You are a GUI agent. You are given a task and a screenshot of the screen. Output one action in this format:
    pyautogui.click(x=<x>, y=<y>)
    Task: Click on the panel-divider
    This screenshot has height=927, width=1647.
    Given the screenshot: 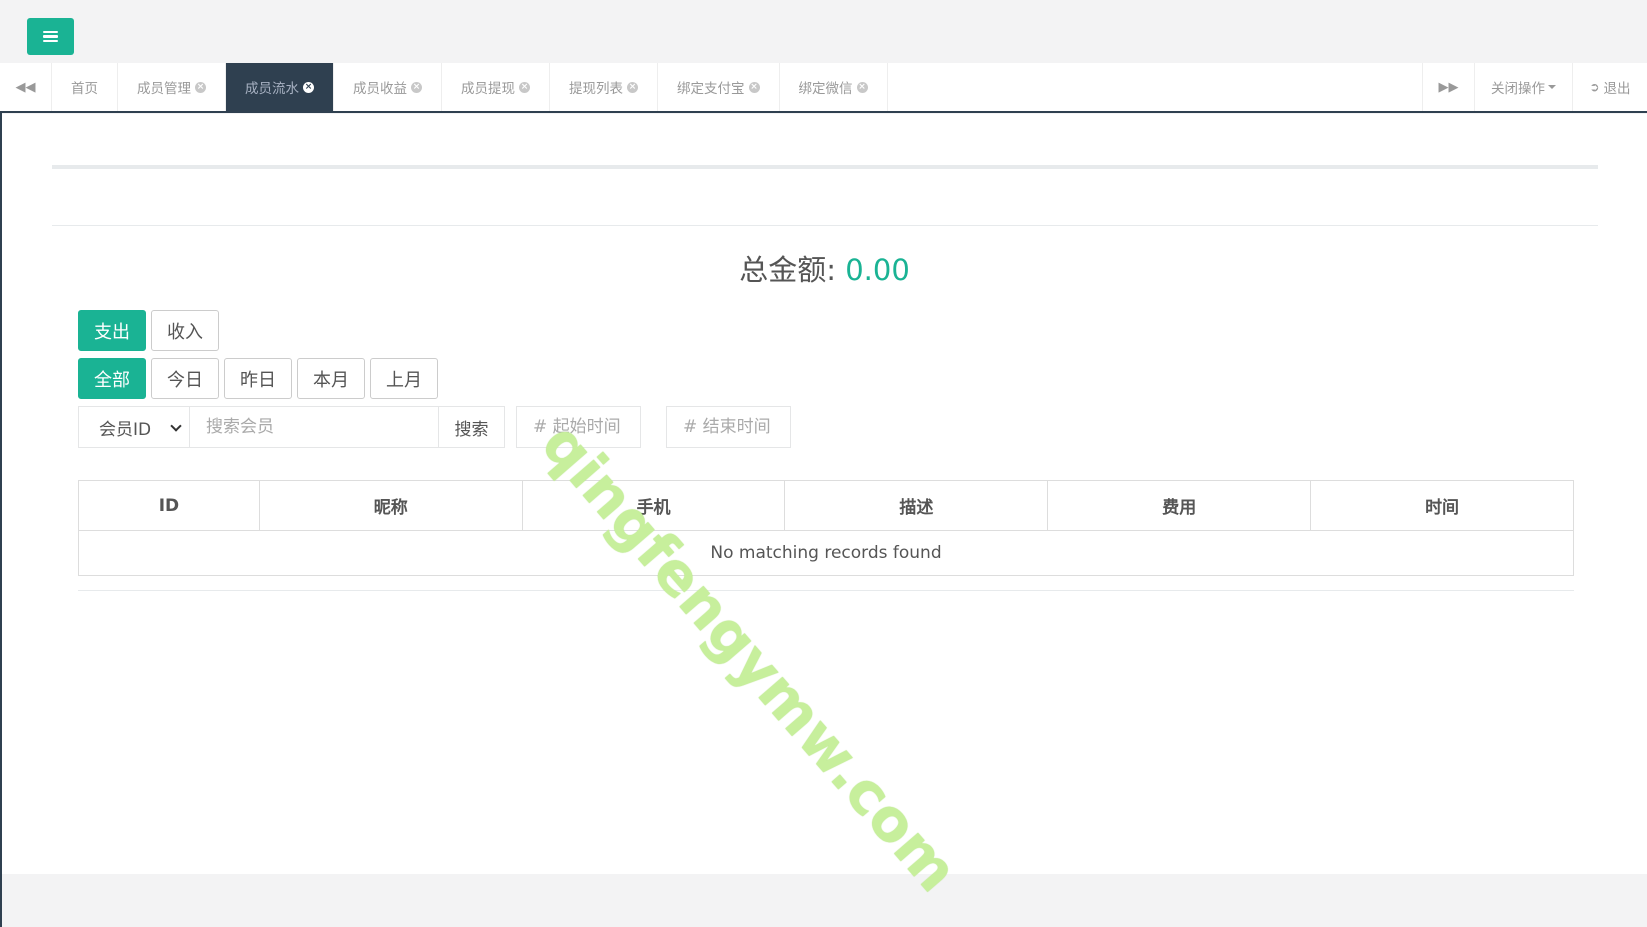 What is the action you would take?
    pyautogui.click(x=825, y=225)
    